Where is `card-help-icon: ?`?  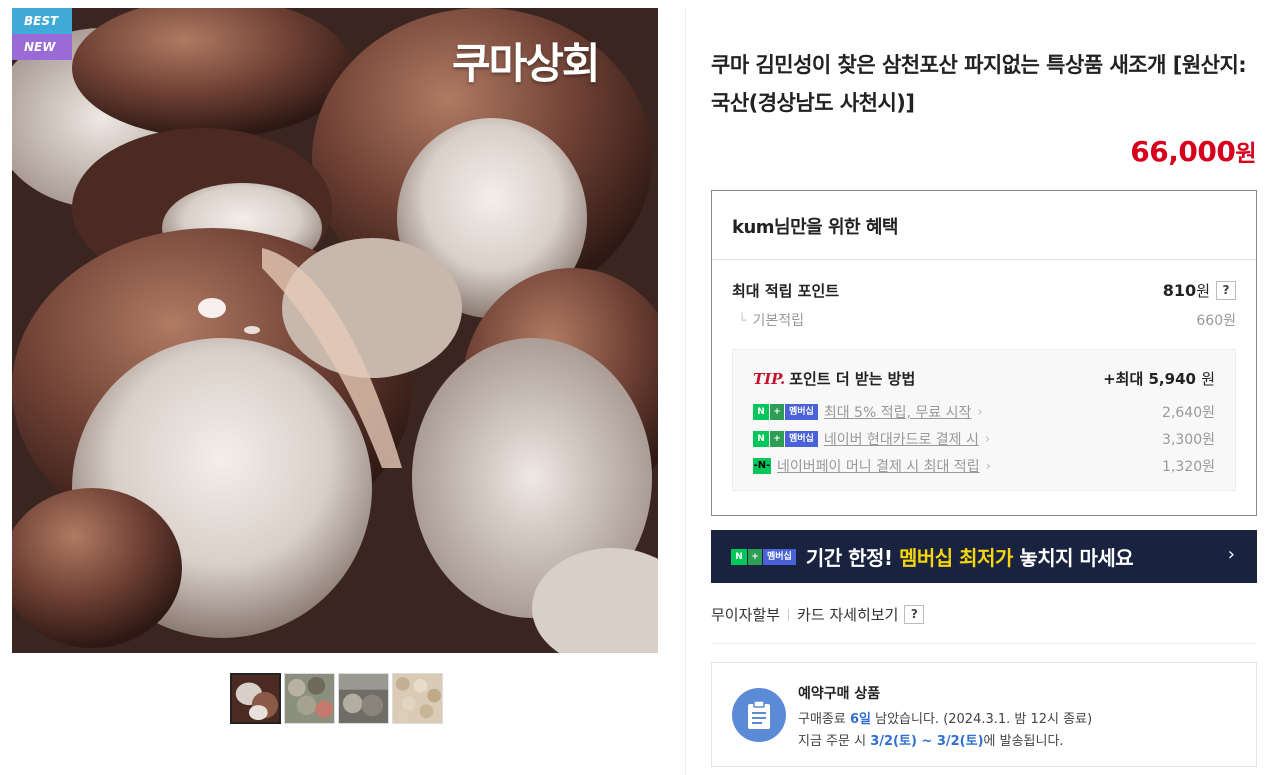 card-help-icon: ? is located at coordinates (914, 614).